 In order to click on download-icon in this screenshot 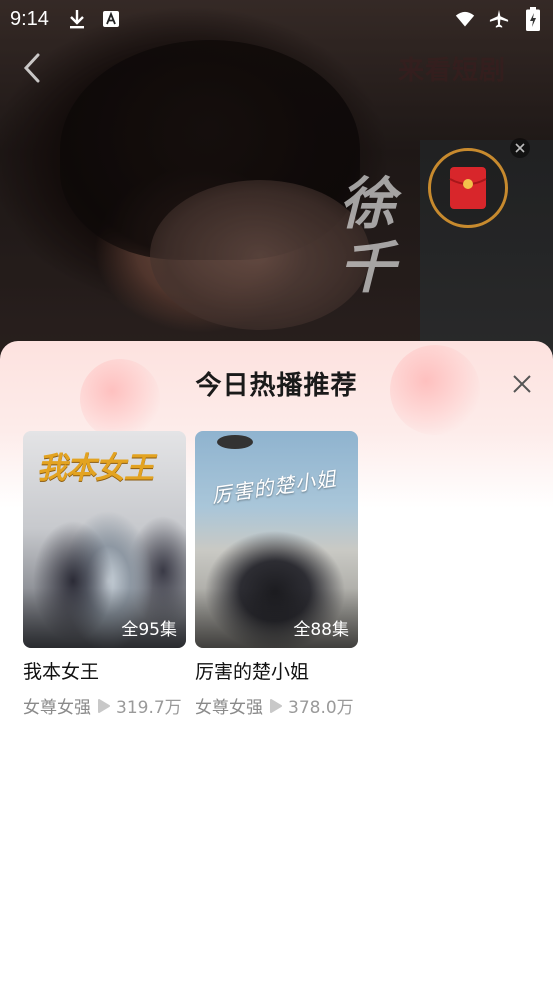, I will do `click(77, 19)`.